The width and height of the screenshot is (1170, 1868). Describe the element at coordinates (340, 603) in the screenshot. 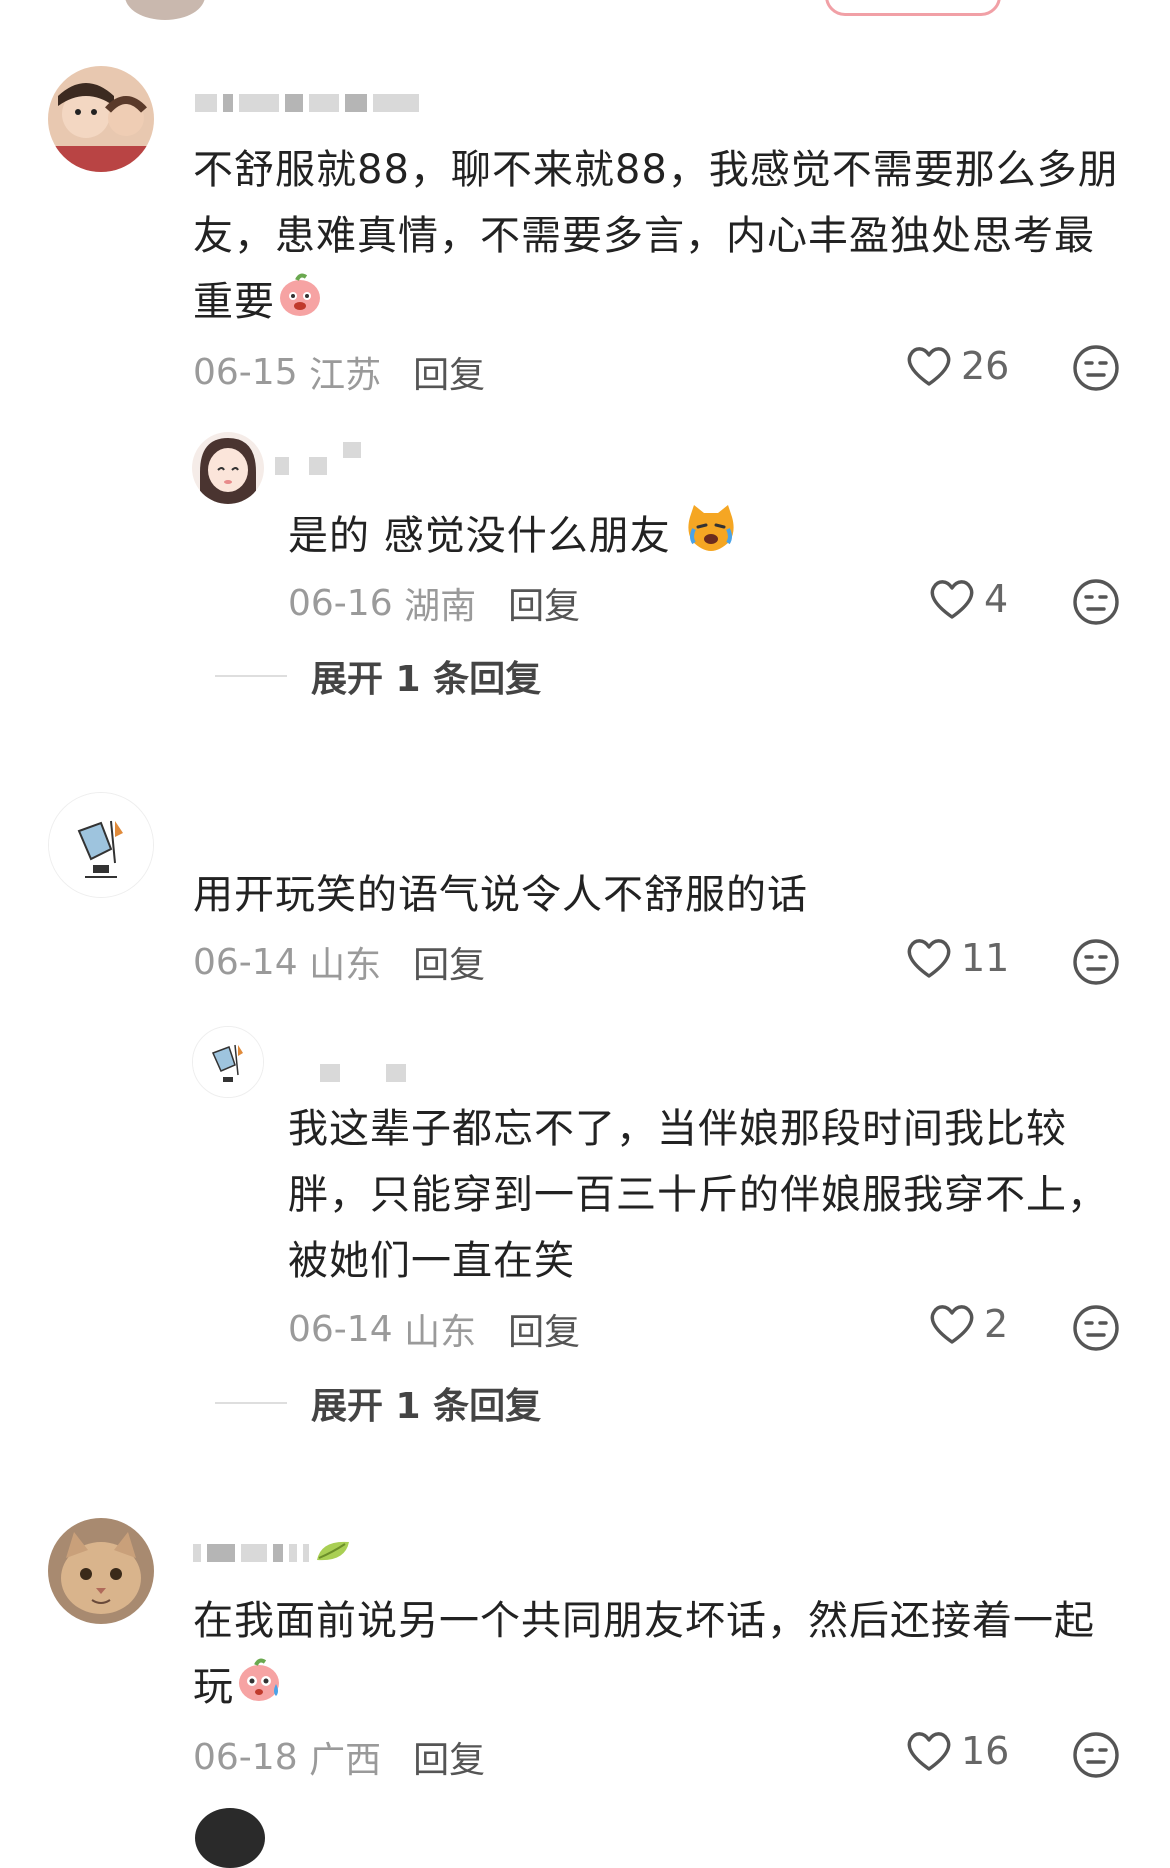

I see `comment-date: 06-16` at that location.